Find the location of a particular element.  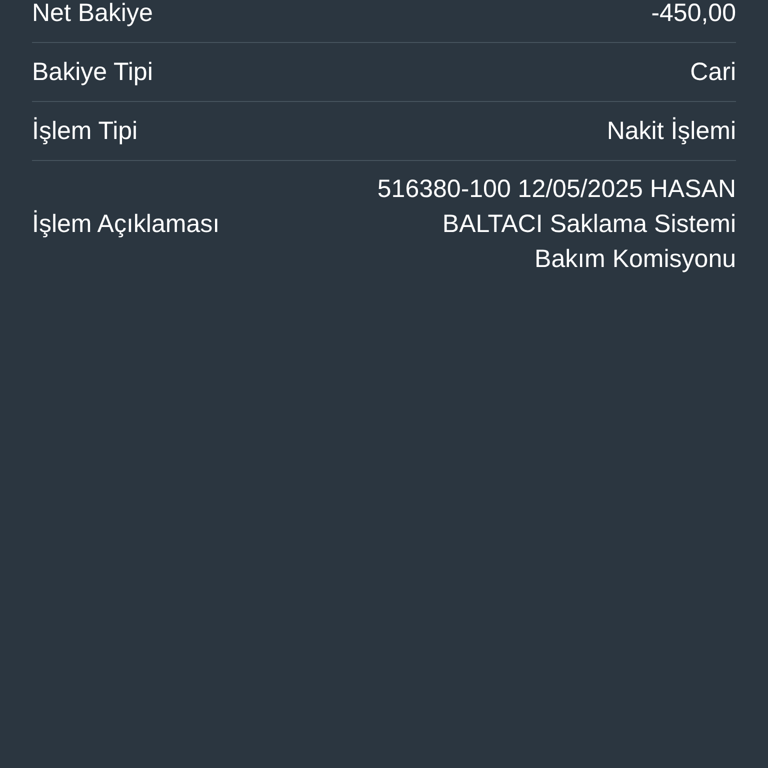

detail-label: Net Bakiye is located at coordinates (92, 14).